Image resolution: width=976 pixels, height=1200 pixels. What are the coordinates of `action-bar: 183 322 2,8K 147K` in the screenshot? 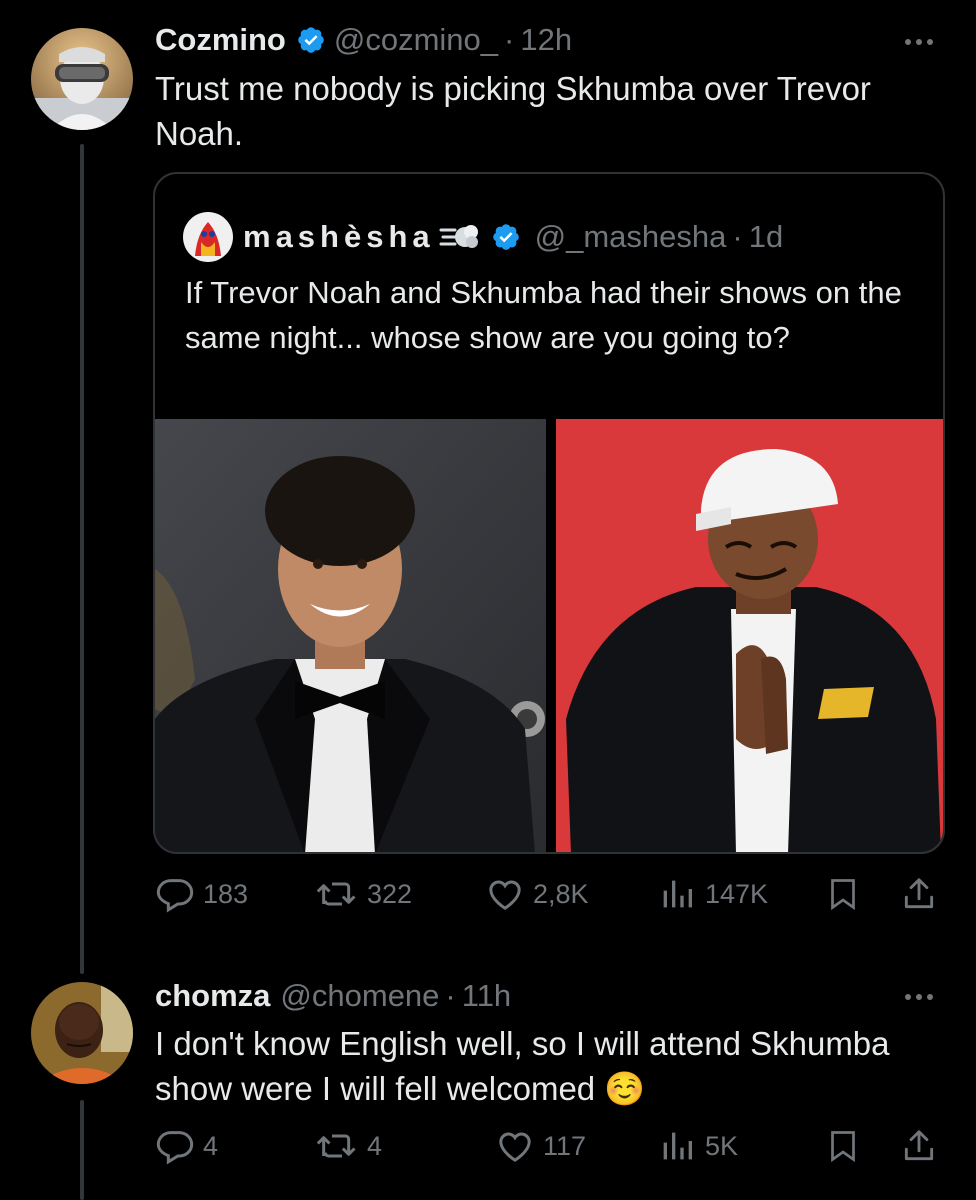 It's located at (547, 894).